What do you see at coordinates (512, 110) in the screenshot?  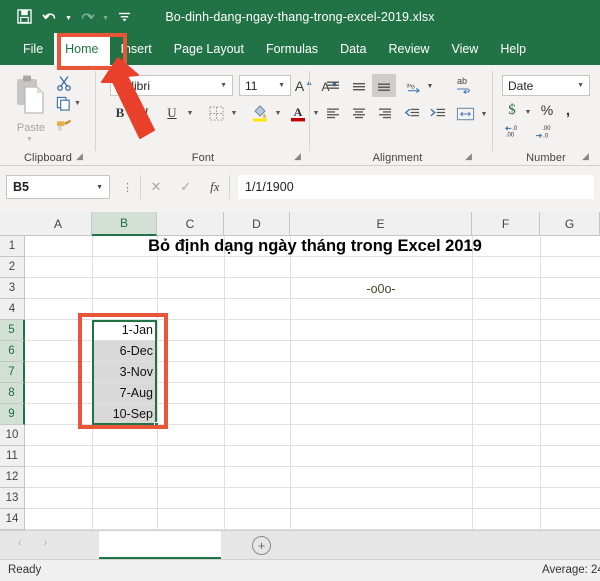 I see `currency-icon: $` at bounding box center [512, 110].